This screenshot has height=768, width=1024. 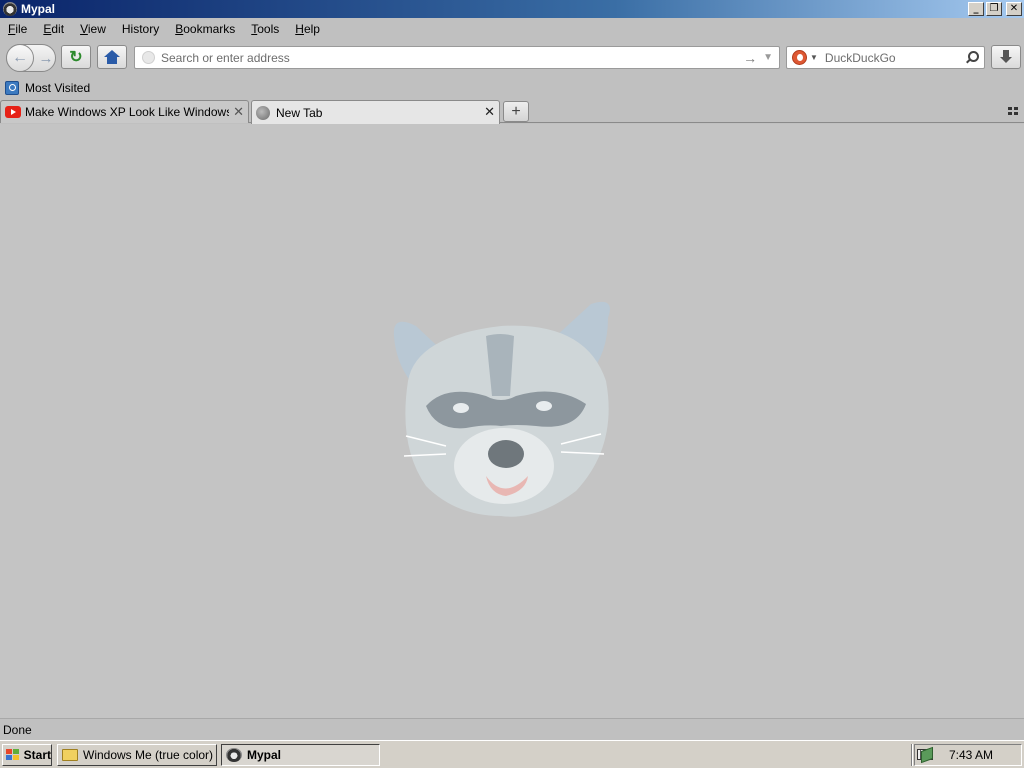 What do you see at coordinates (96, 29) in the screenshot?
I see `menu-view-rest: iew` at bounding box center [96, 29].